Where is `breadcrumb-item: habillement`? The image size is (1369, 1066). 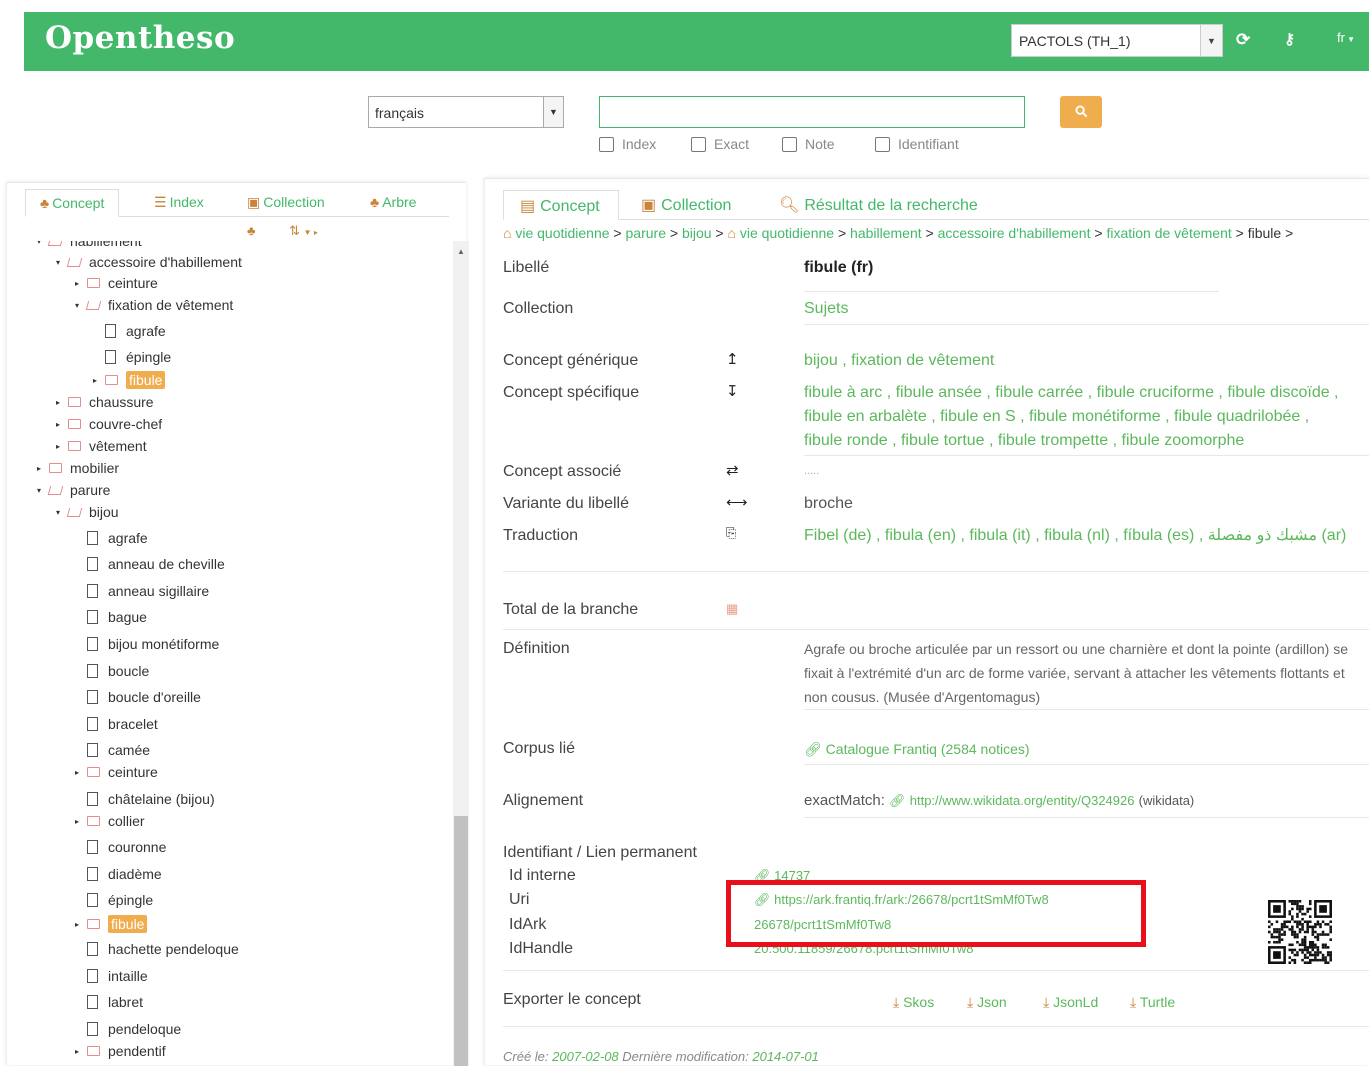 breadcrumb-item: habillement is located at coordinates (886, 233).